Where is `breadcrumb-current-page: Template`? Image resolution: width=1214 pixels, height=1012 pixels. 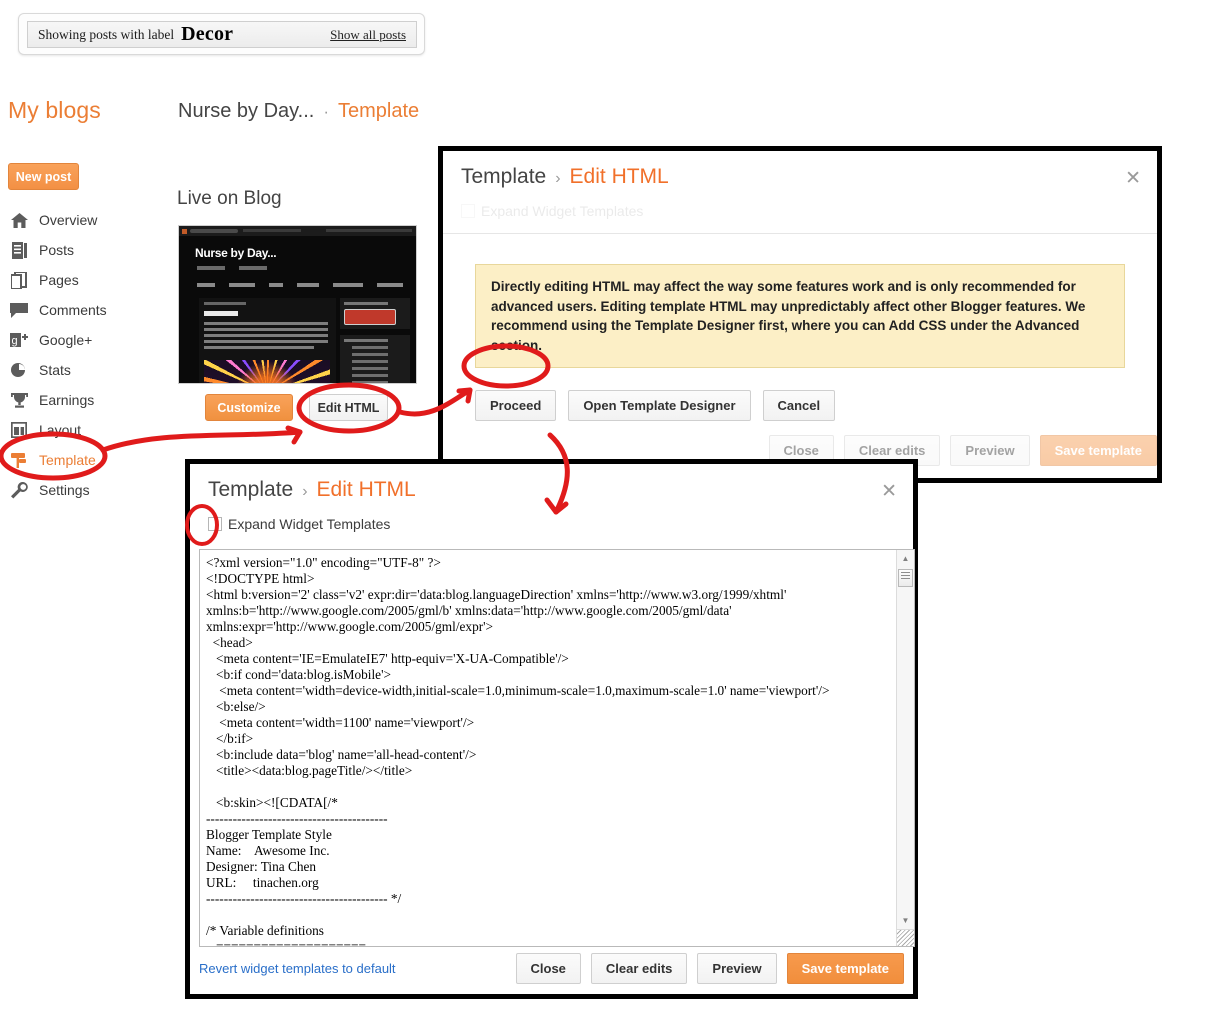 breadcrumb-current-page: Template is located at coordinates (379, 111).